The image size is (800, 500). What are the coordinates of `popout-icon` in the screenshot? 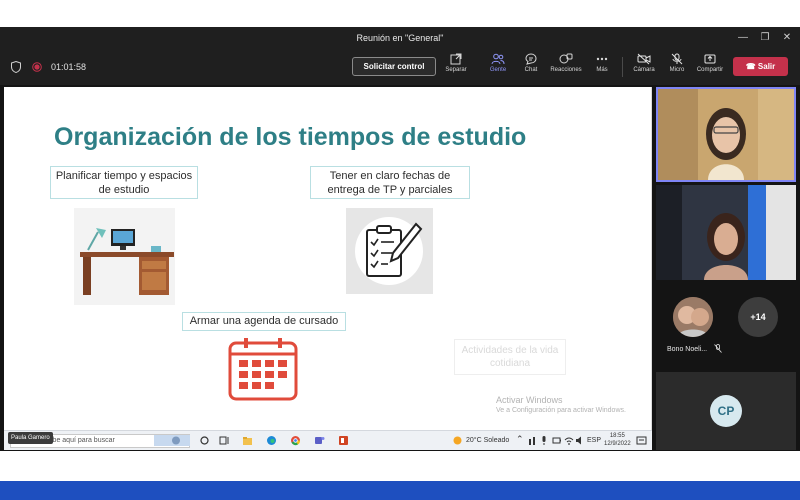 It's located at (456, 59).